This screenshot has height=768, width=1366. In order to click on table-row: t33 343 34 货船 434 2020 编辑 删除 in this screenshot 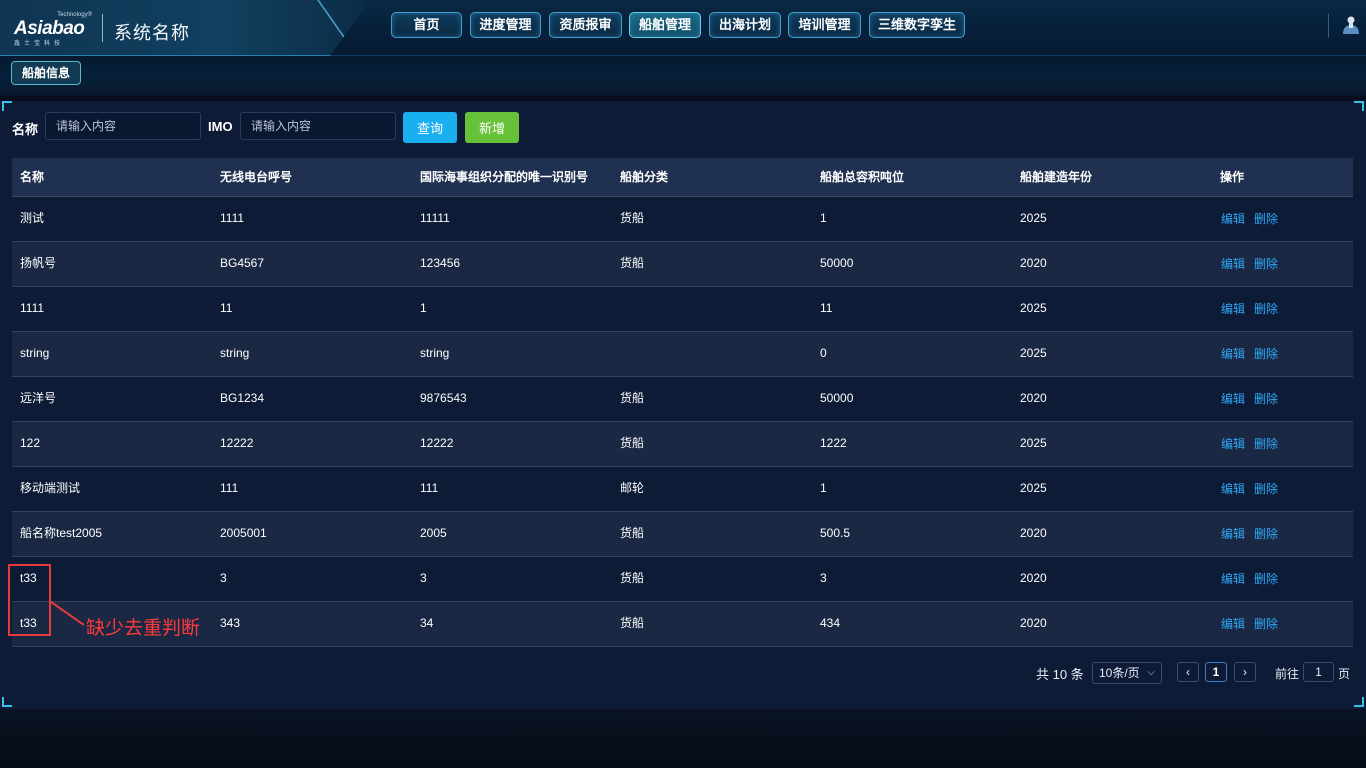, I will do `click(682, 624)`.